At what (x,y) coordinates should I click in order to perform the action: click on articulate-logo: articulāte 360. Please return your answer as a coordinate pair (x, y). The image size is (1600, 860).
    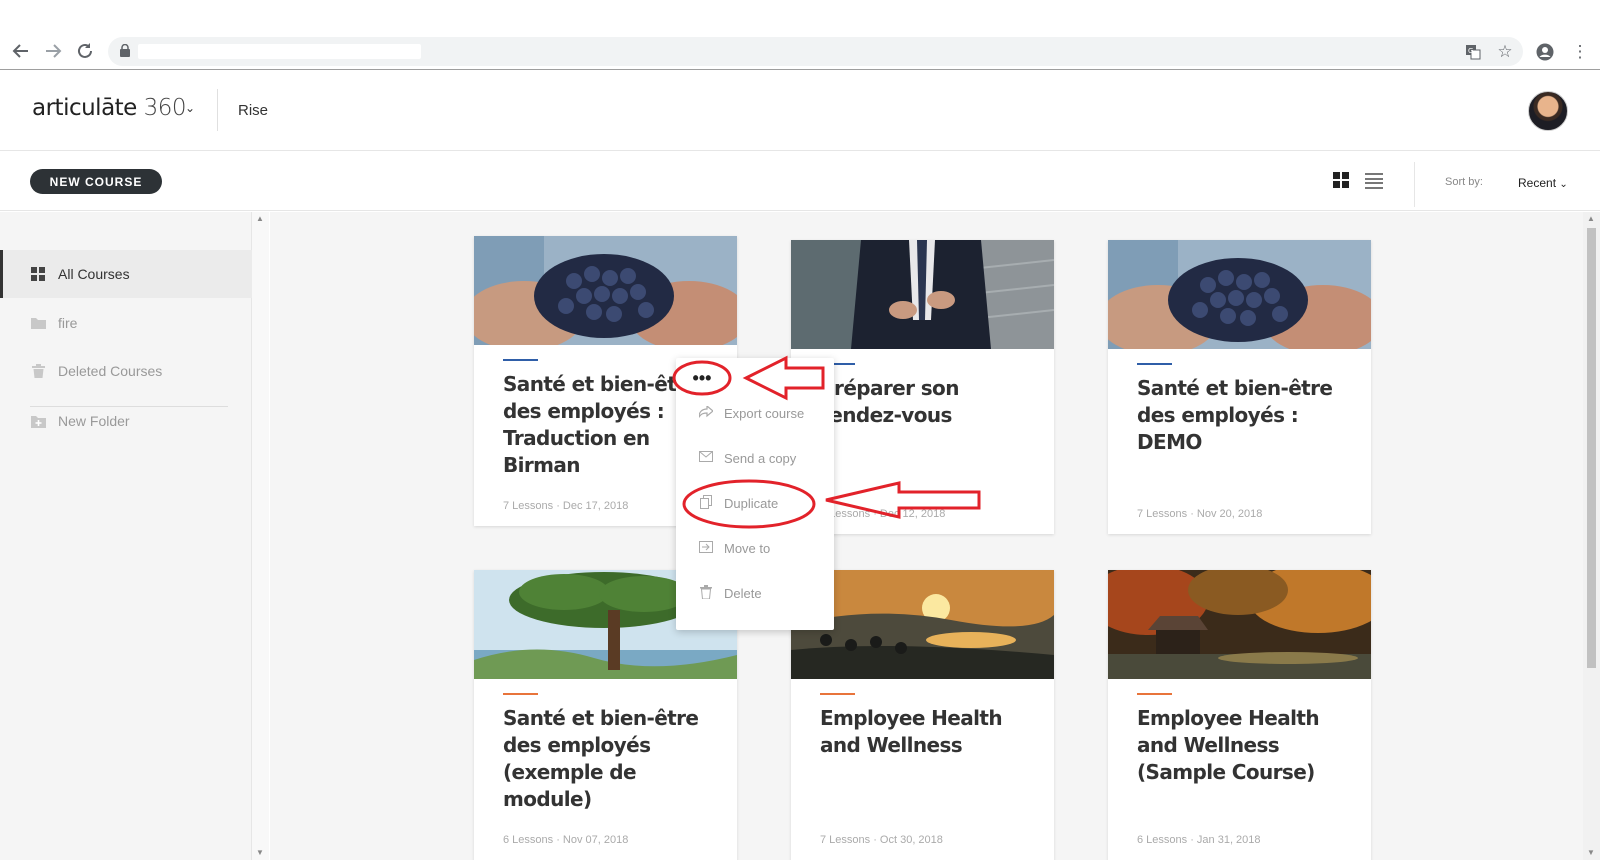
    Looking at the image, I should click on (109, 108).